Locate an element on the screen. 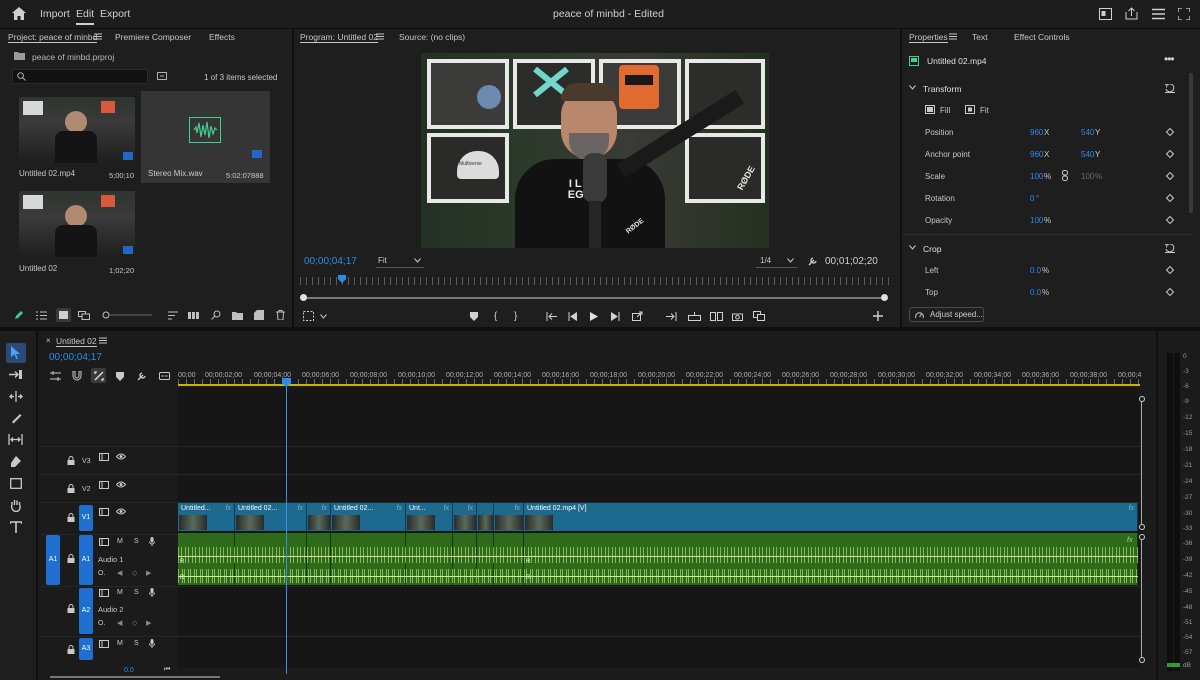  home-icon is located at coordinates (19, 13).